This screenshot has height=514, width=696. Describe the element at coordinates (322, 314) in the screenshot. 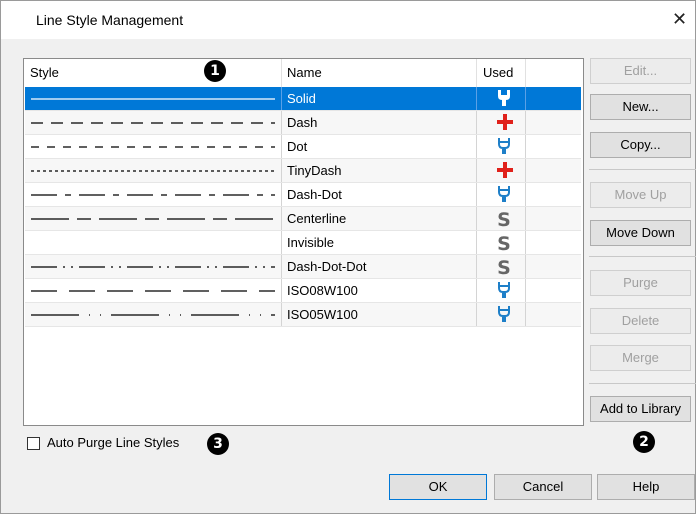

I see `row-name: ISO05W100` at that location.